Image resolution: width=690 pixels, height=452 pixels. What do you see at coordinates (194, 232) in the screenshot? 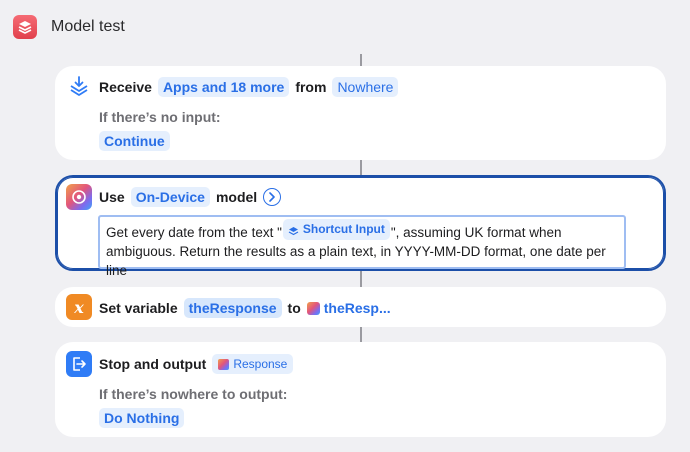
I see `prompt-text-prefix: Get every date from the text "` at bounding box center [194, 232].